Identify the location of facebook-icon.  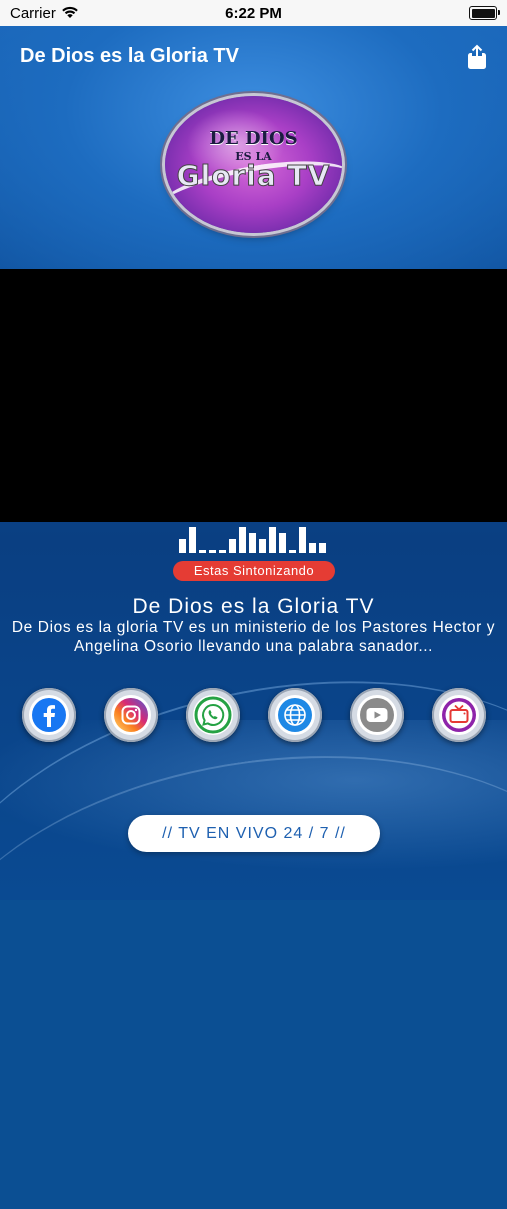
(49, 715).